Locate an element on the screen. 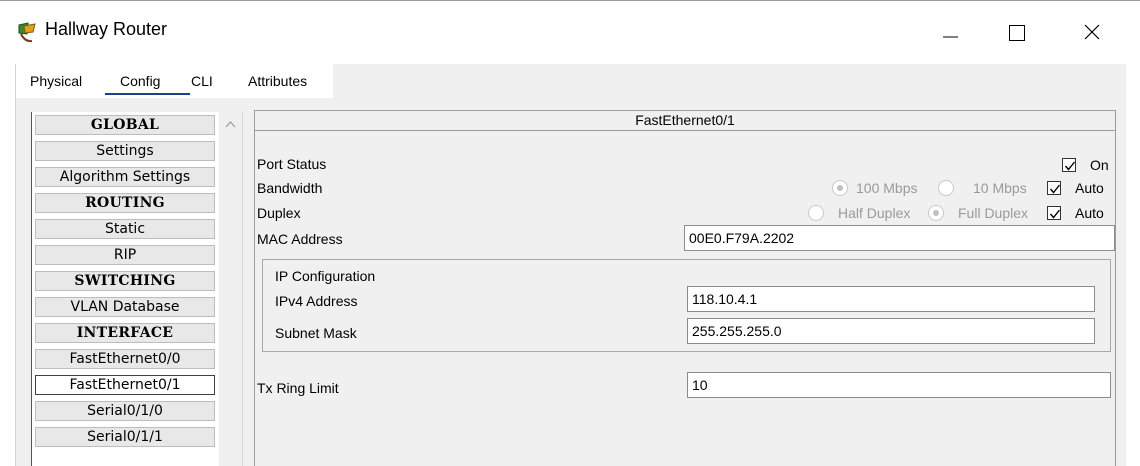 The height and width of the screenshot is (466, 1140). title-bar: Hallway Router is located at coordinates (570, 32).